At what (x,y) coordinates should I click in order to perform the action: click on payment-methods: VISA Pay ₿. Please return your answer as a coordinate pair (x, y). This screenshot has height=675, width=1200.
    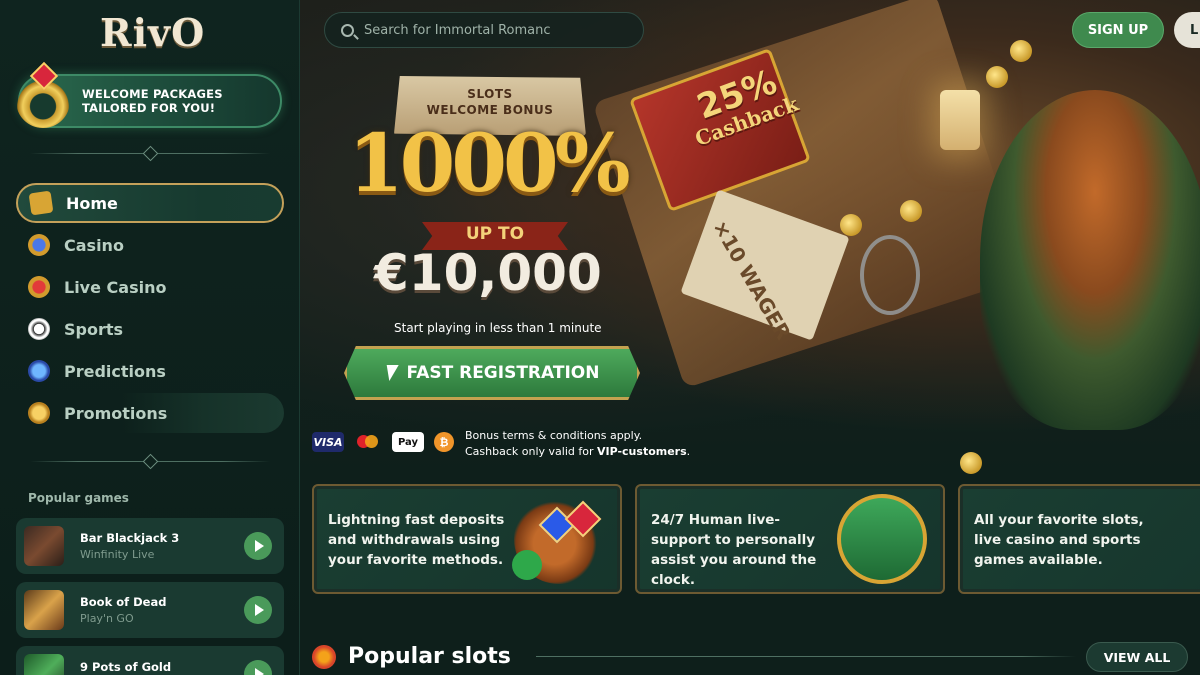
    Looking at the image, I should click on (383, 442).